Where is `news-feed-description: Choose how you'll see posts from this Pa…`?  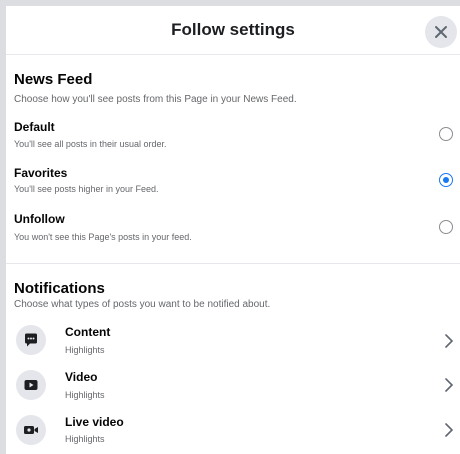
news-feed-description: Choose how you'll see posts from this Pa… is located at coordinates (155, 99).